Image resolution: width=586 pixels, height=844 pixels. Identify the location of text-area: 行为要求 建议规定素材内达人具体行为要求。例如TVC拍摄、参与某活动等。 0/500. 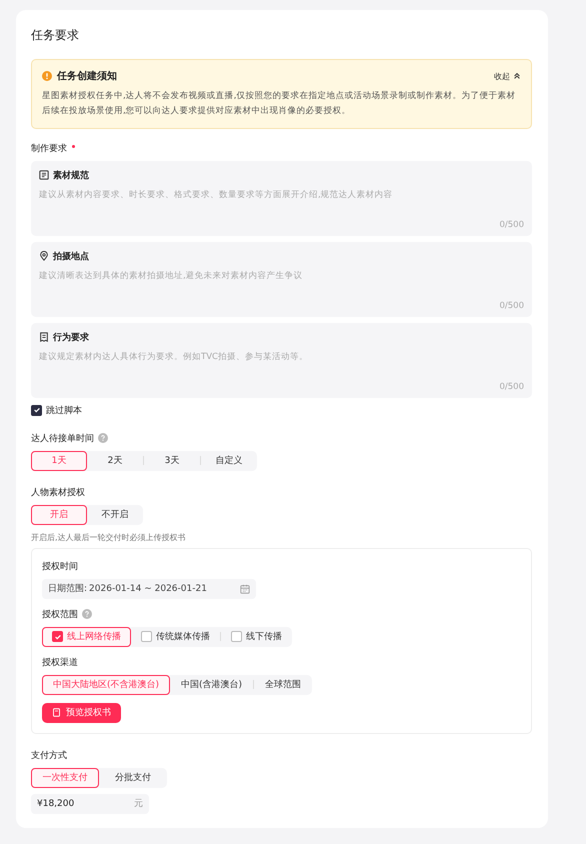
(281, 360).